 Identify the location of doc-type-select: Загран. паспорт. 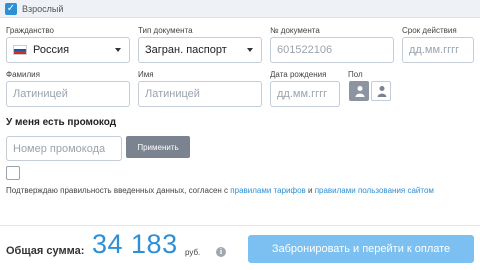
(200, 50).